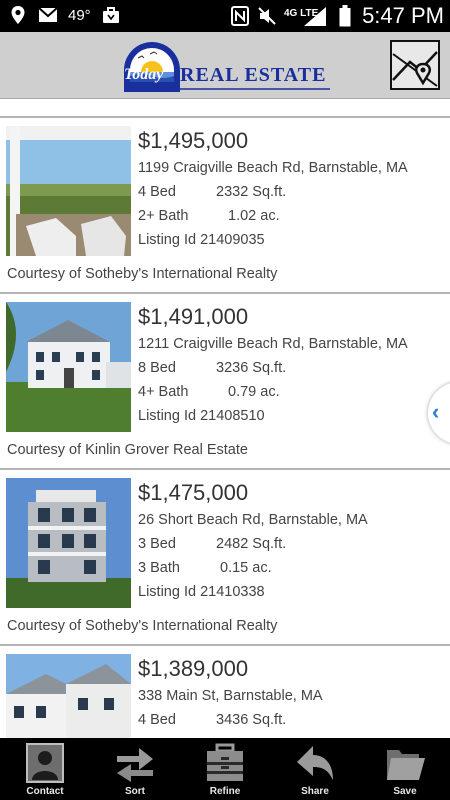  Describe the element at coordinates (225, 791) in the screenshot. I see `refine-label: Refine` at that location.